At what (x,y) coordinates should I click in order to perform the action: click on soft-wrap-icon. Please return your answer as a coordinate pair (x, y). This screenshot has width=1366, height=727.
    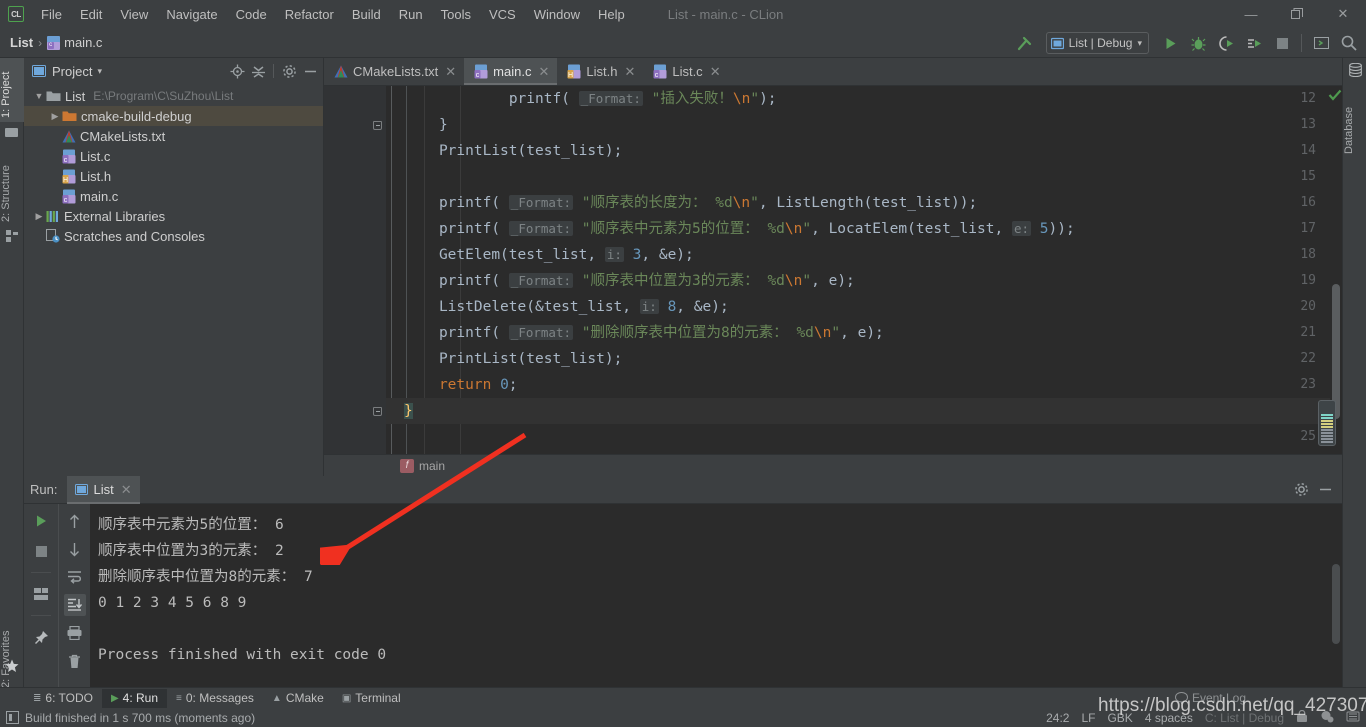
    Looking at the image, I should click on (75, 577).